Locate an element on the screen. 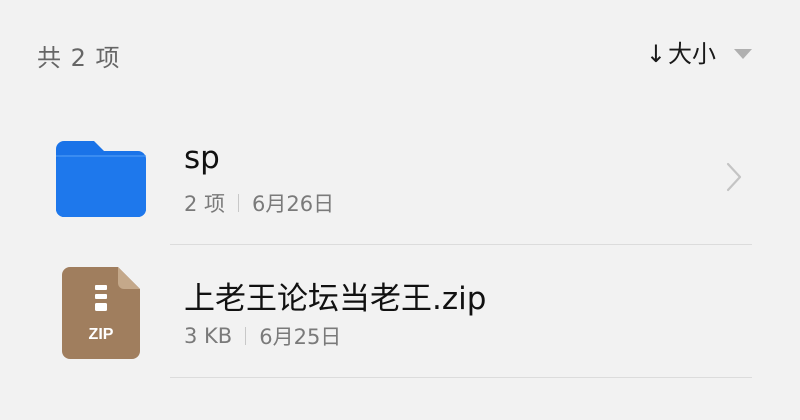 The height and width of the screenshot is (420, 800). file-name: 上老王论坛当老王.zip is located at coordinates (335, 299).